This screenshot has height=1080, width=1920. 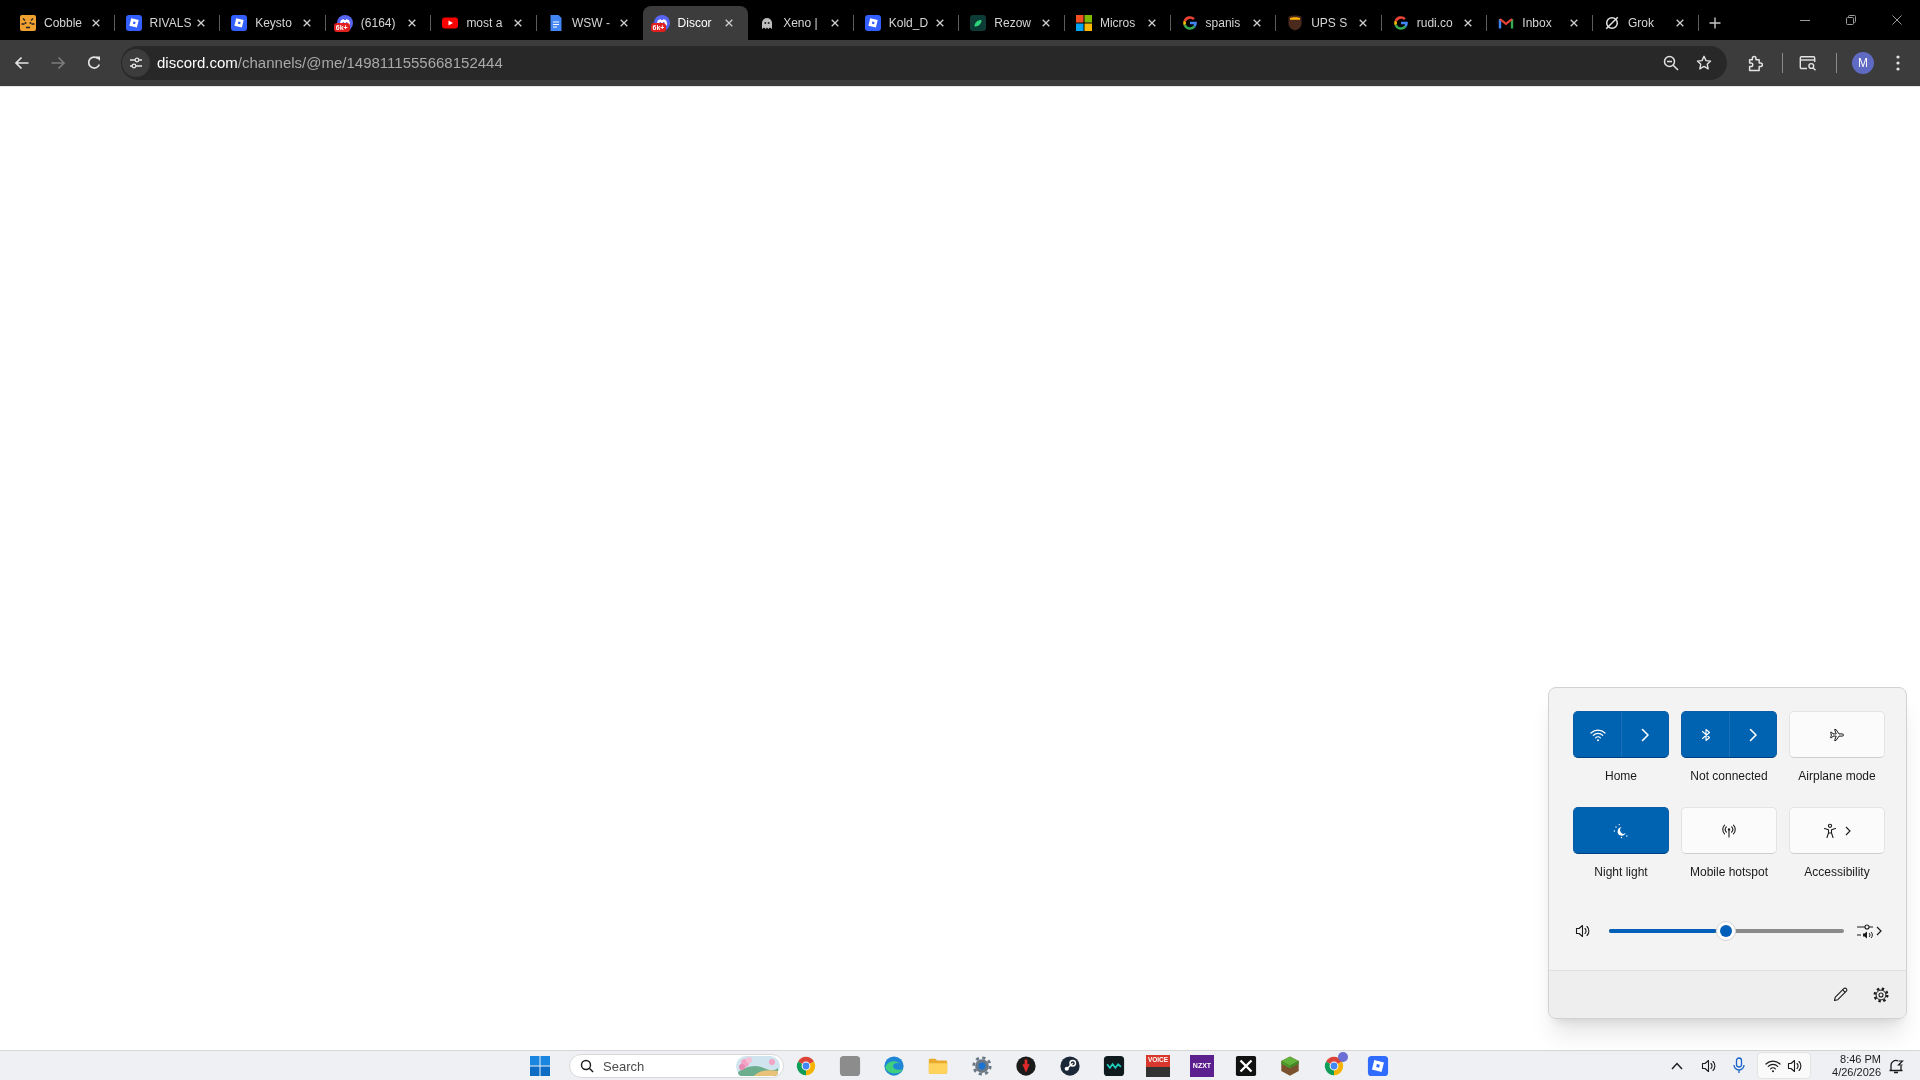 What do you see at coordinates (1704, 63) in the screenshot?
I see `star-icon` at bounding box center [1704, 63].